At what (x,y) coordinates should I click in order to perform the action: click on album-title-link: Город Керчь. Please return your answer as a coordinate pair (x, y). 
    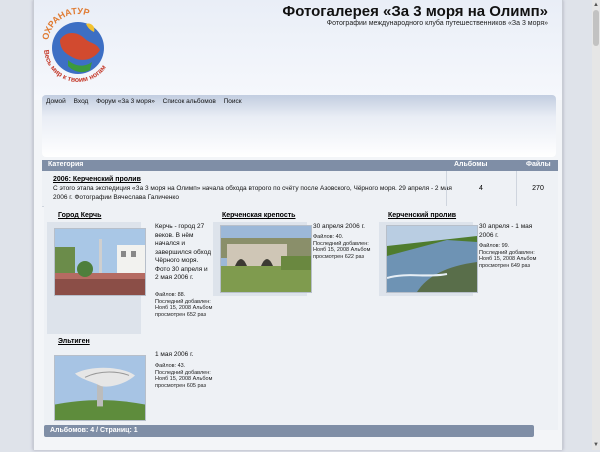
    Looking at the image, I should click on (79, 215).